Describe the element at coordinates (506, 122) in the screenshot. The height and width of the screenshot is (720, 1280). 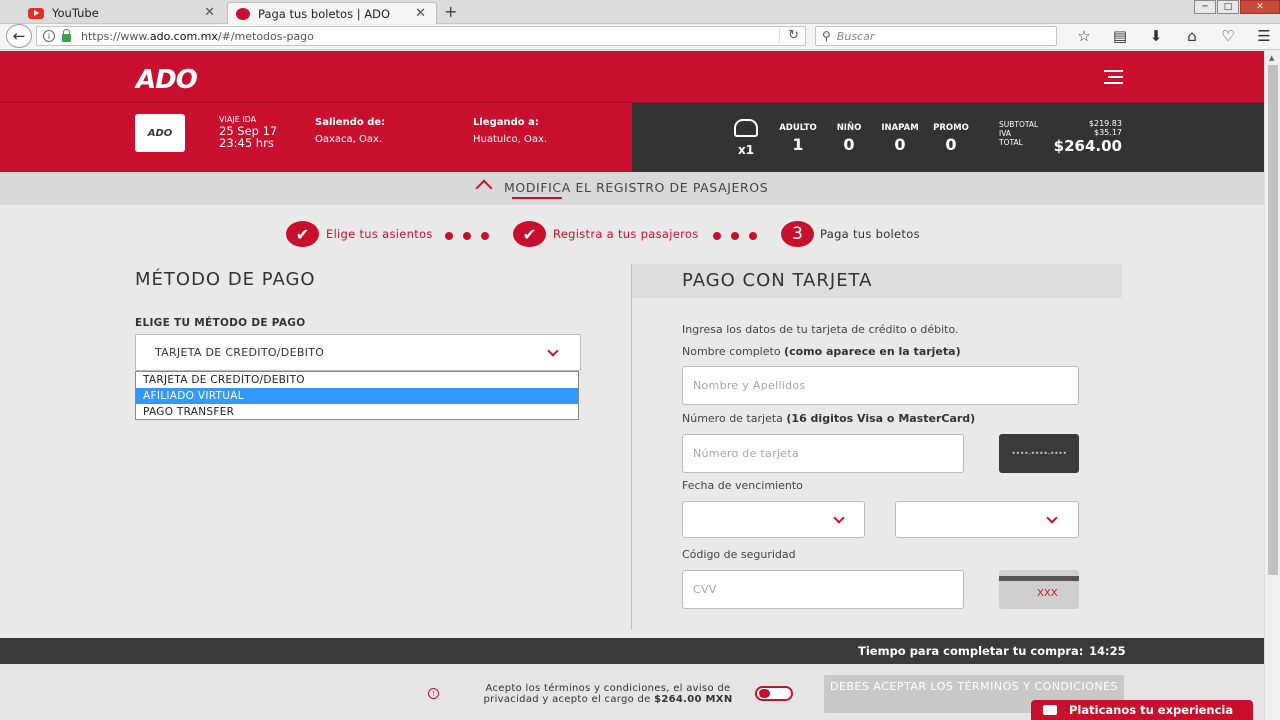
I see `destination-label: Llegando a:` at that location.